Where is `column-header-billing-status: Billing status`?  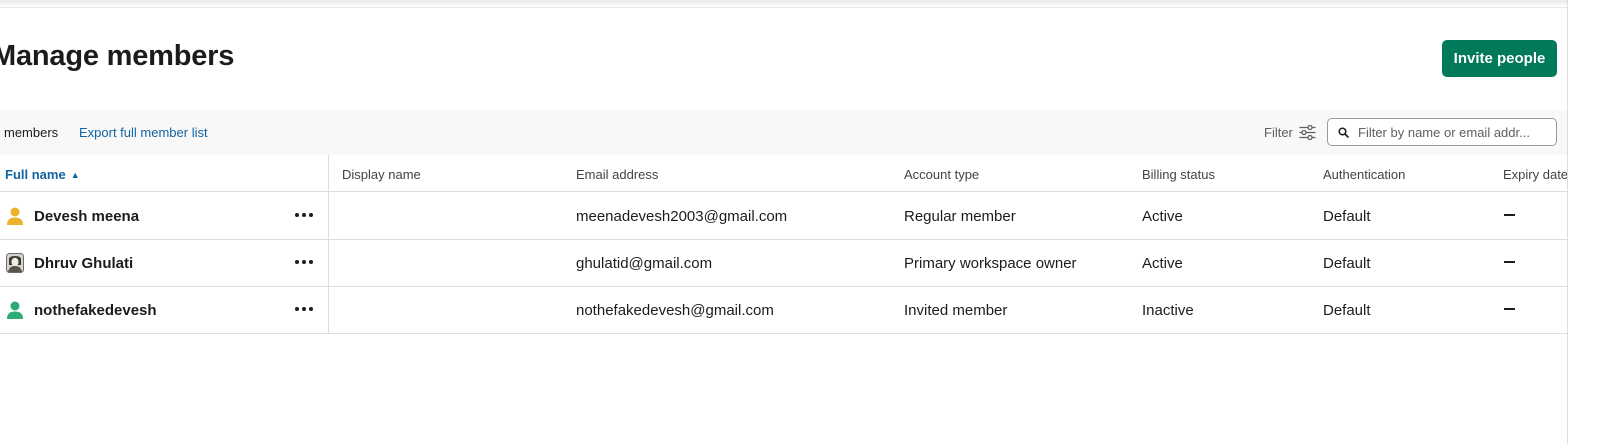 column-header-billing-status: Billing status is located at coordinates (1178, 174).